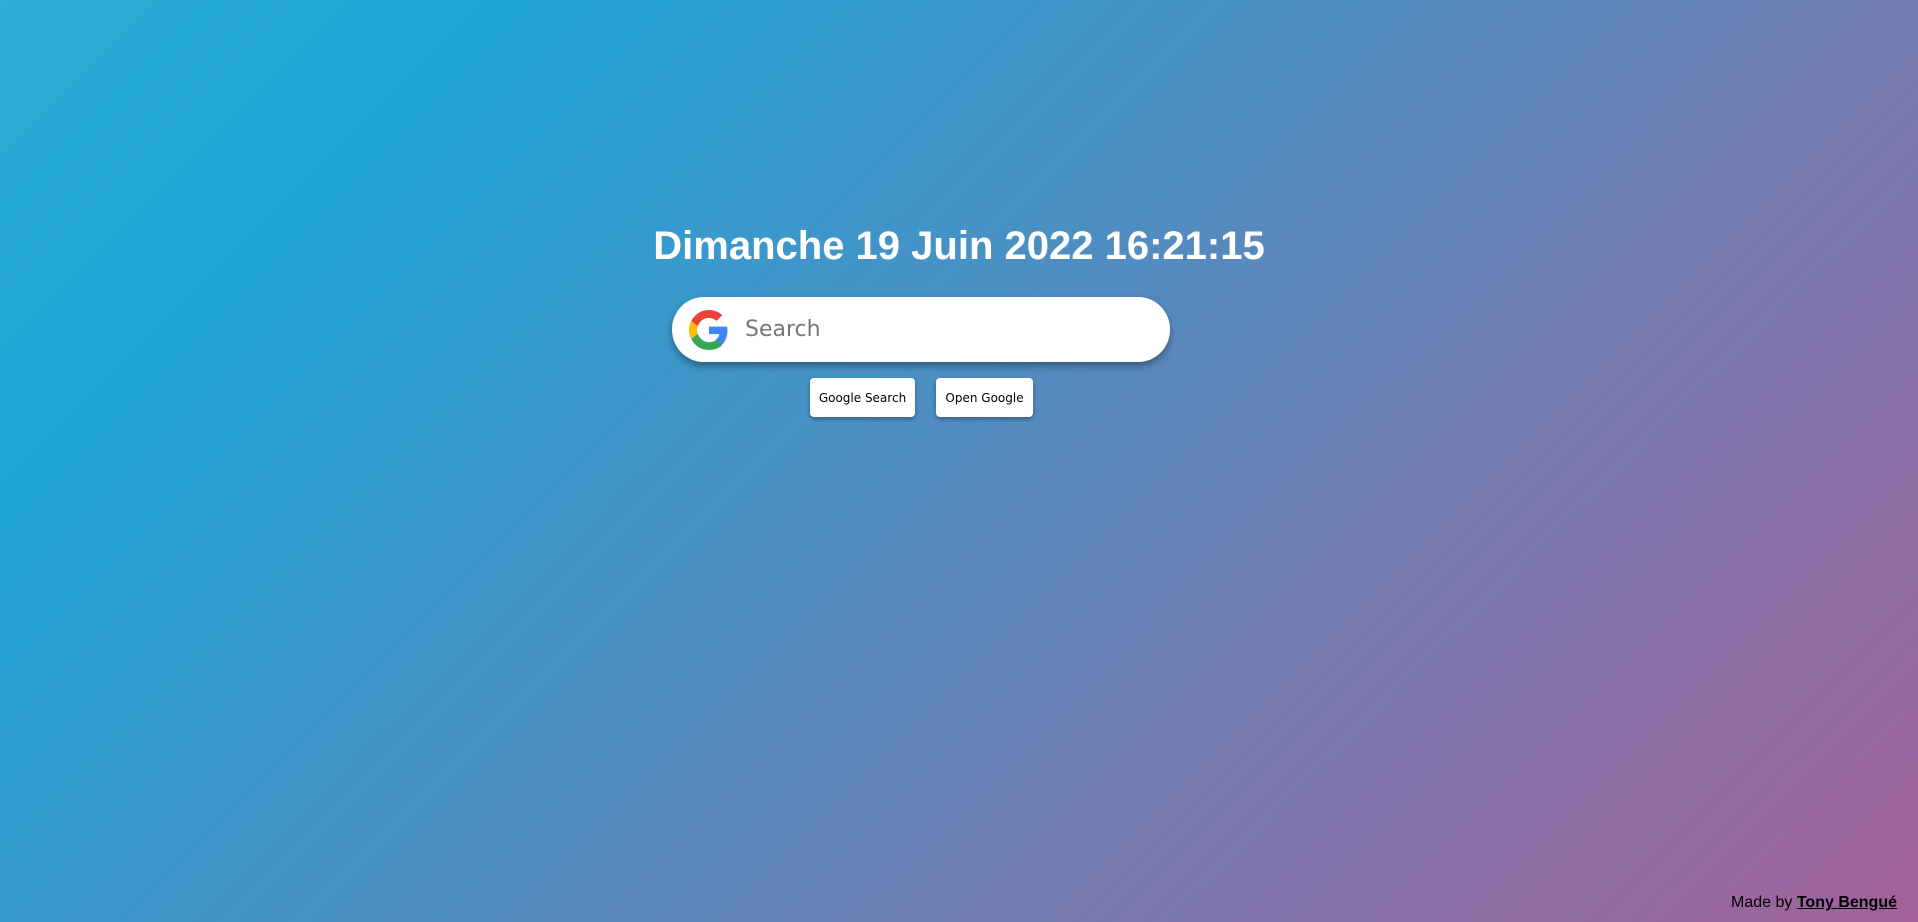 This screenshot has width=1918, height=922. What do you see at coordinates (1847, 902) in the screenshot?
I see `author-link: Tony Bengué` at bounding box center [1847, 902].